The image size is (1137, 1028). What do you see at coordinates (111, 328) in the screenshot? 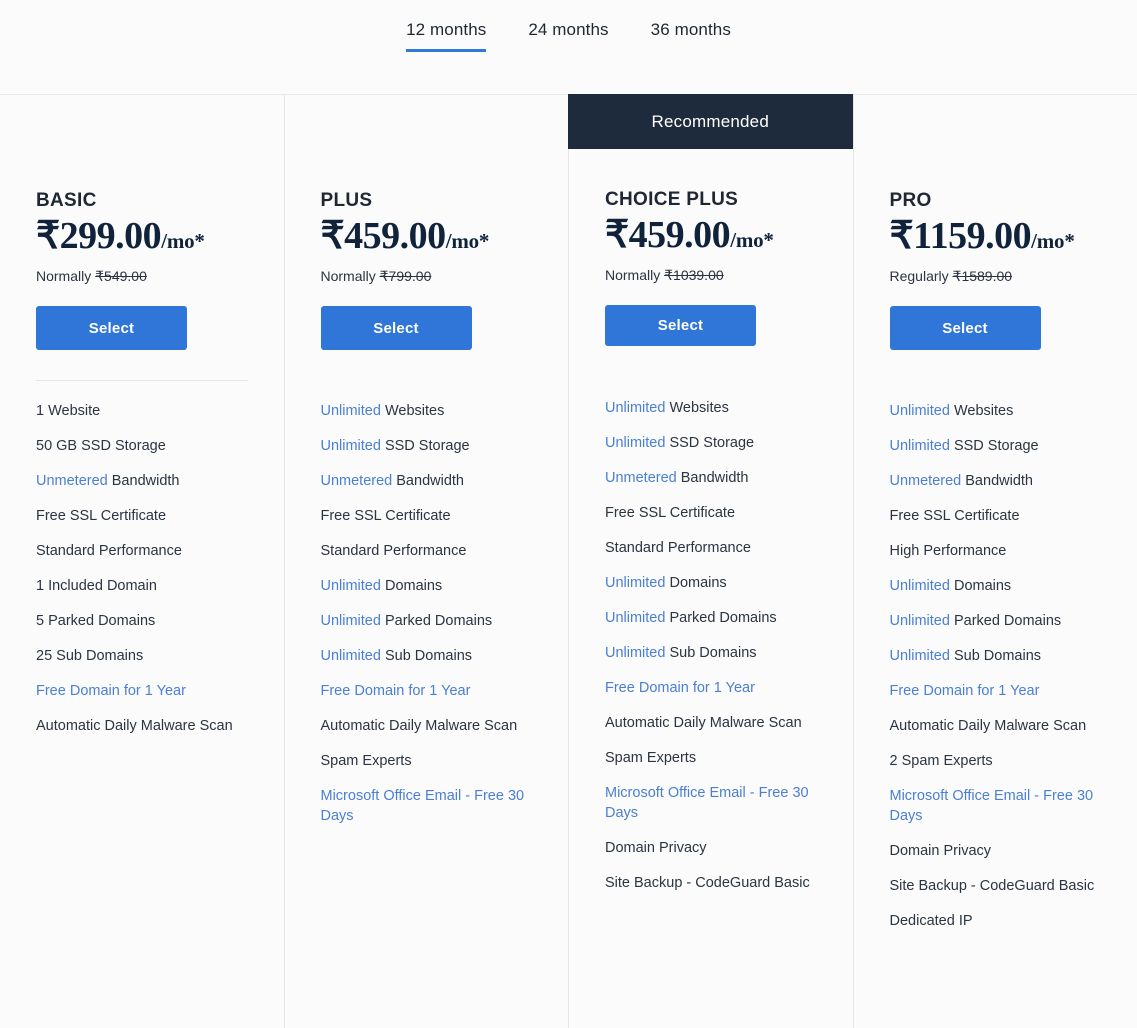
I see `select-button-basic: Select` at bounding box center [111, 328].